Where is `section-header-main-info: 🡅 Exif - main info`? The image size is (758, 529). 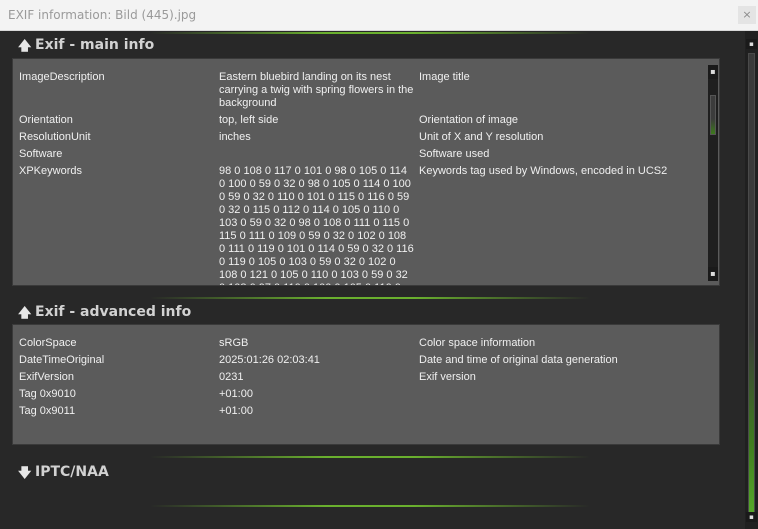 section-header-main-info: 🡅 Exif - main info is located at coordinates (370, 46).